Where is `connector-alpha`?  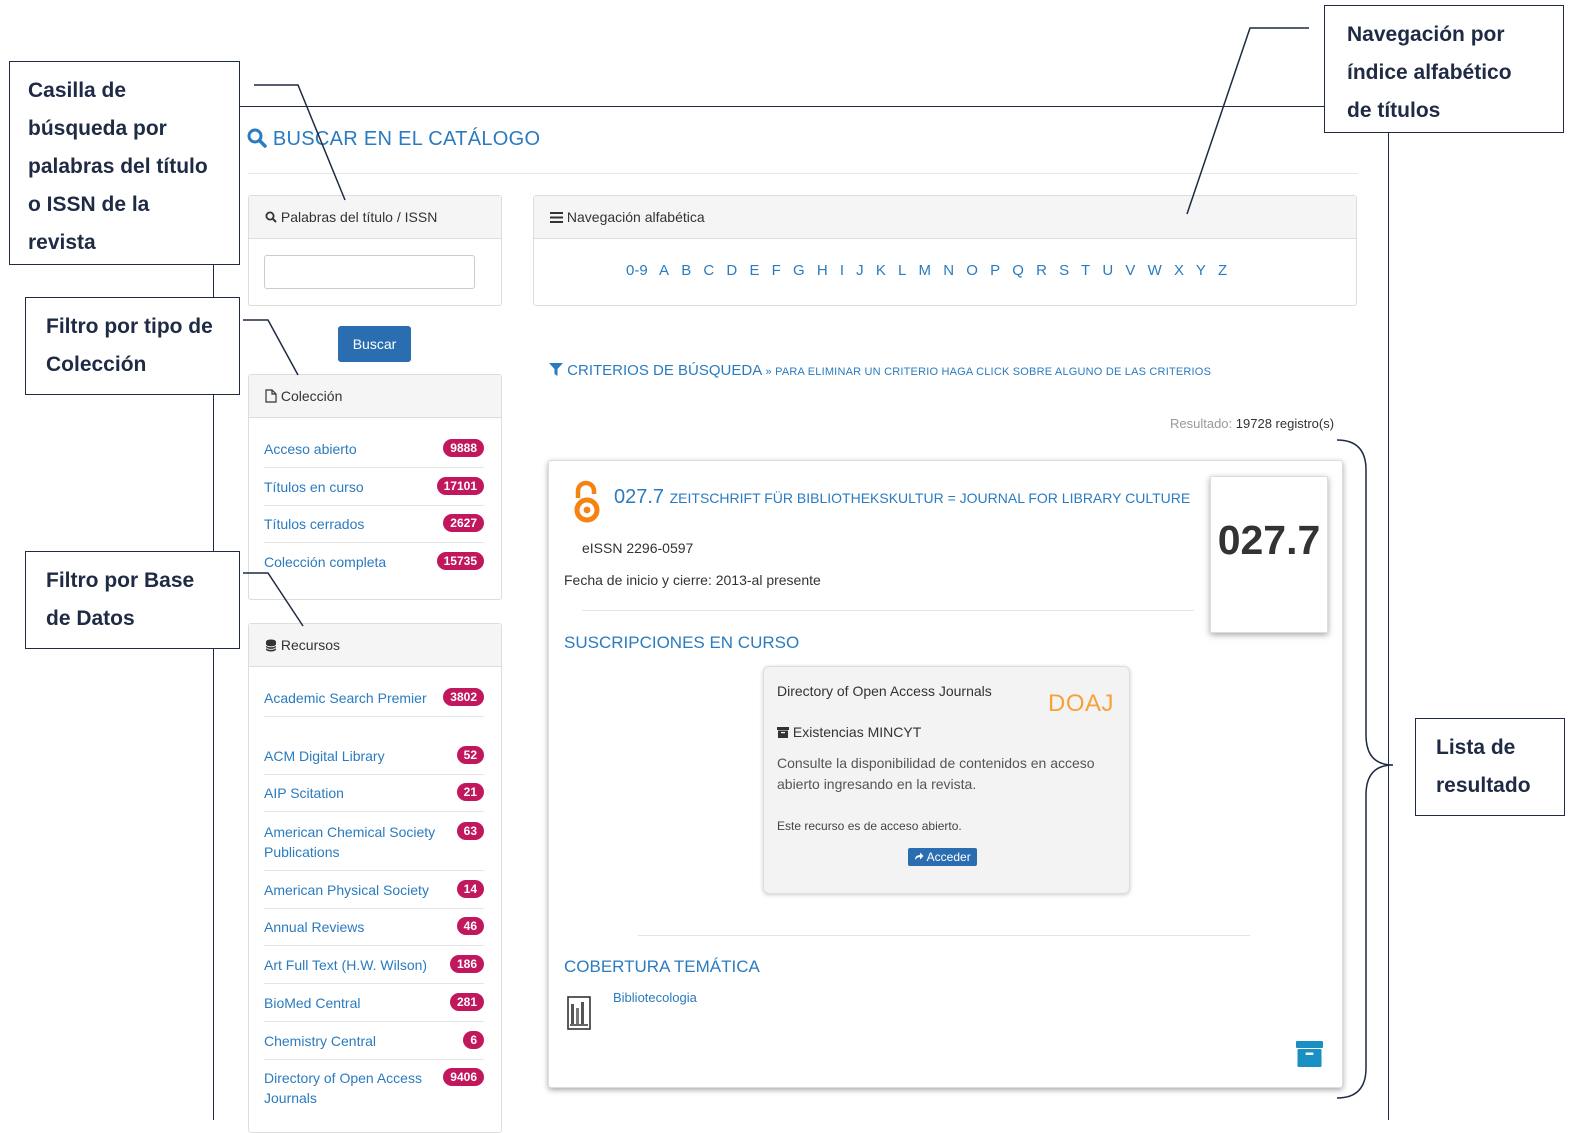
connector-alpha is located at coordinates (1247, 121).